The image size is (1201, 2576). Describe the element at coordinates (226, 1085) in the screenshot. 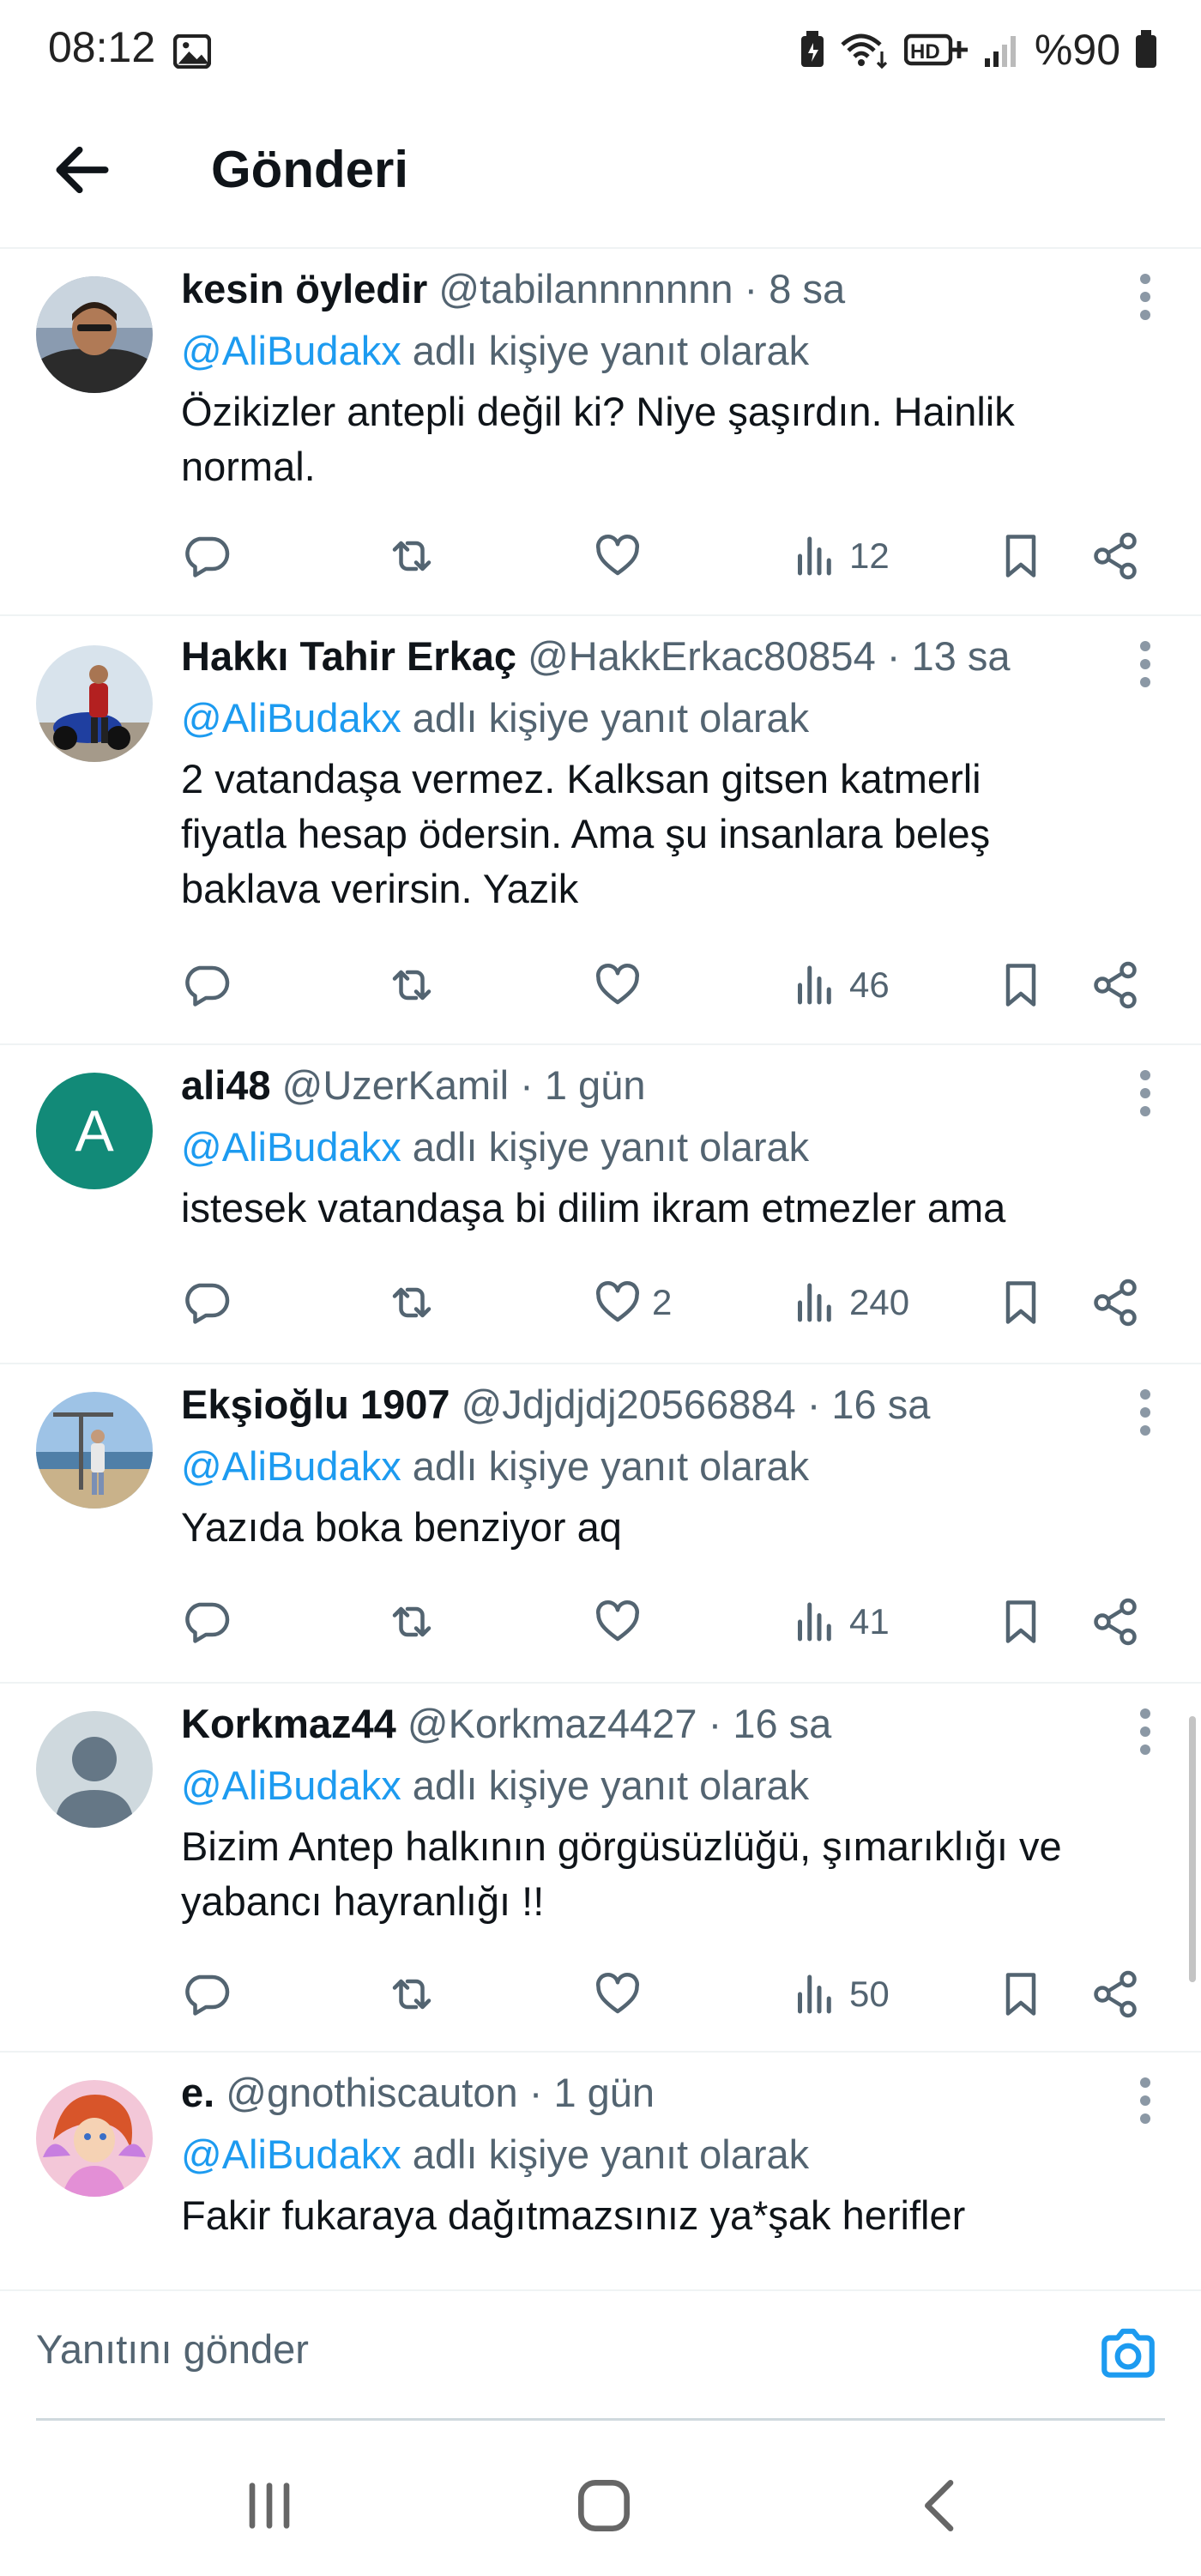

I see `display-name: ali48` at that location.